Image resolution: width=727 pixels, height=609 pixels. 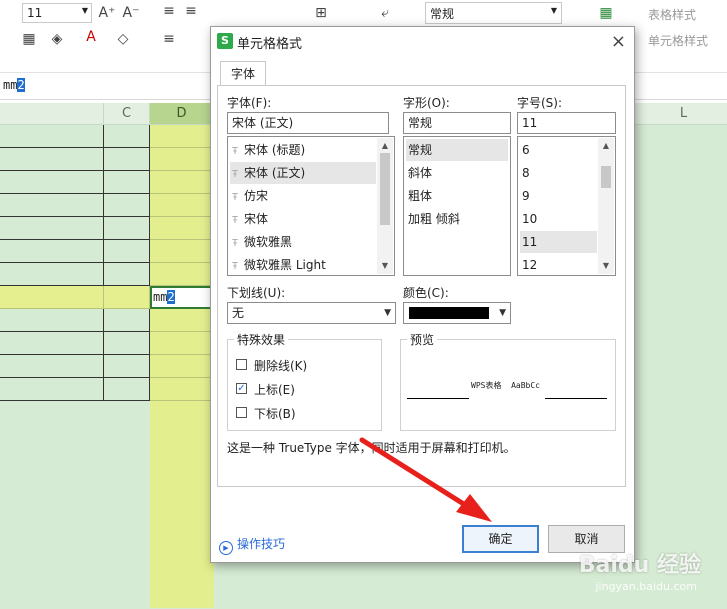 I want to click on arrow-head, so click(x=474, y=508).